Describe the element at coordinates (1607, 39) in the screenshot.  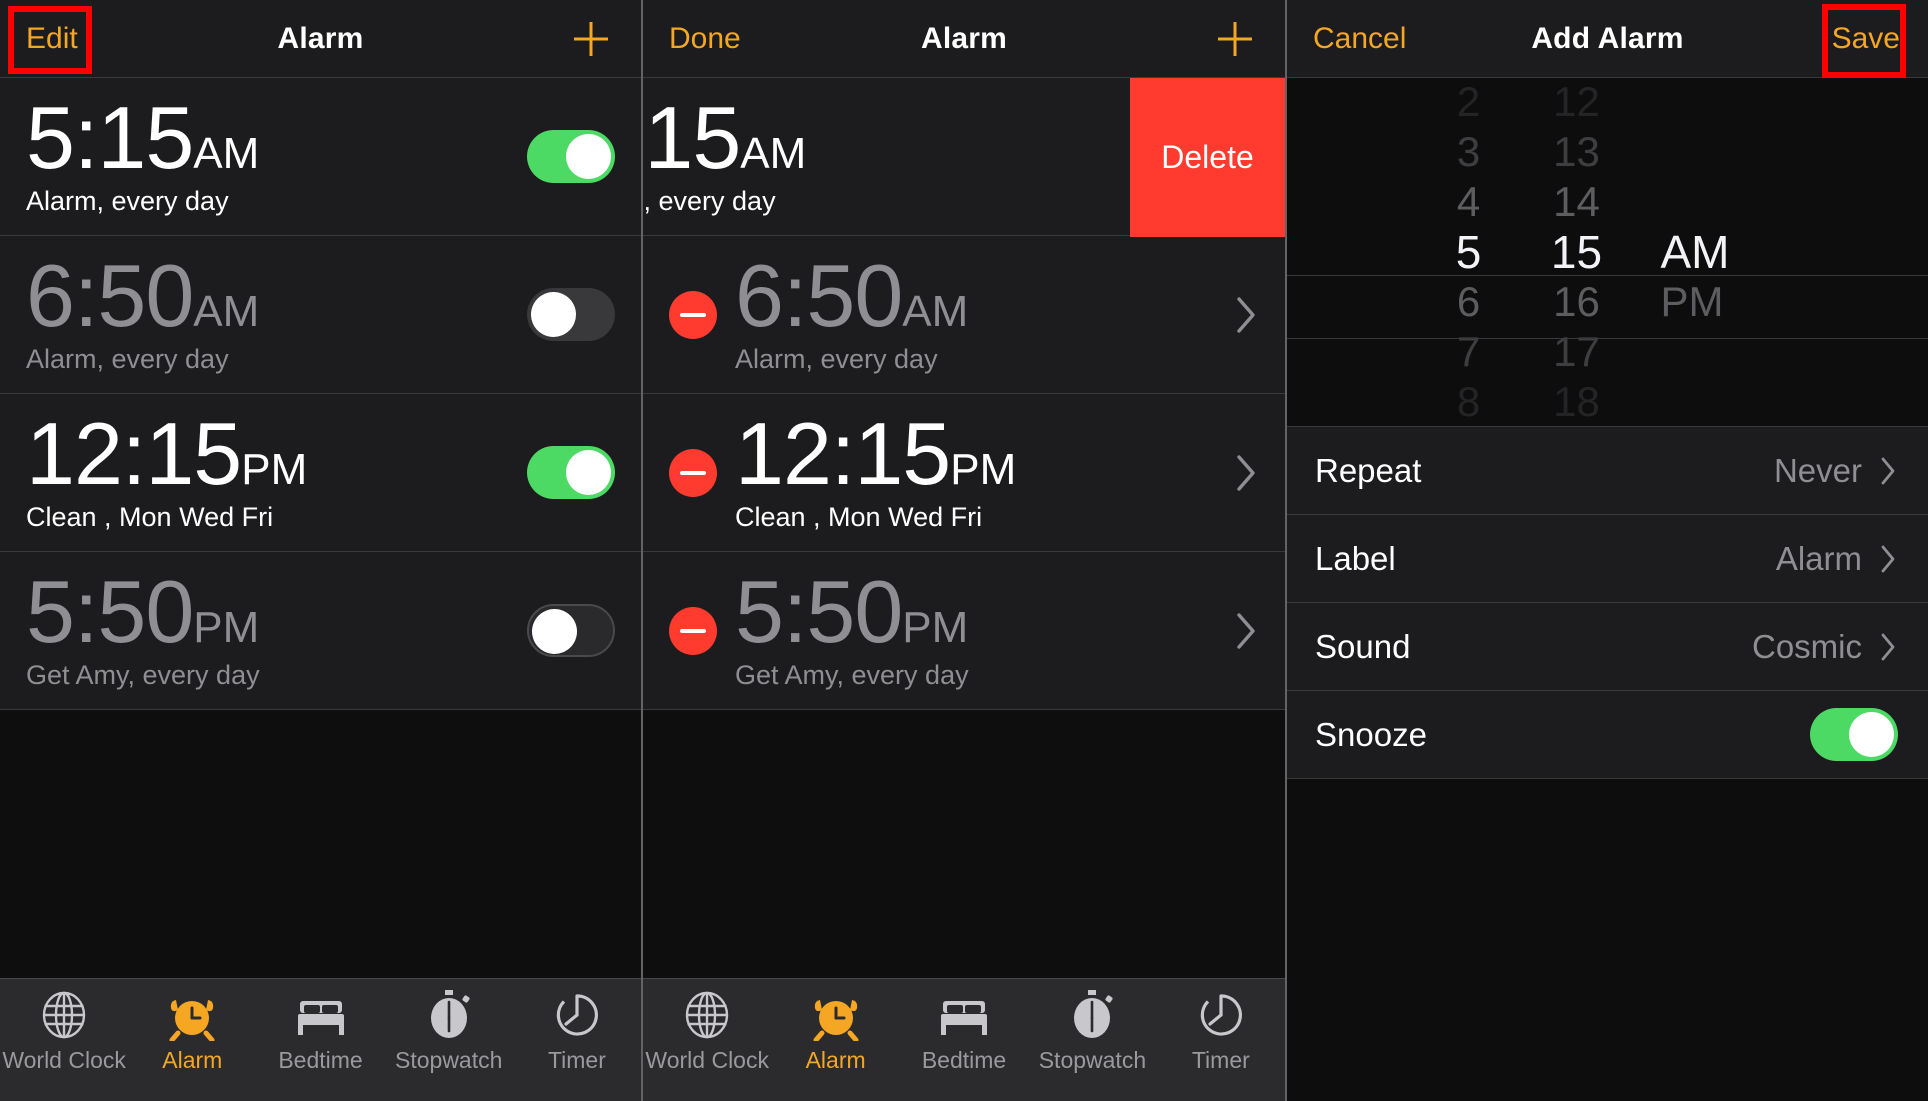
I see `navbar-panel3: Cancel Add Alarm Save` at that location.